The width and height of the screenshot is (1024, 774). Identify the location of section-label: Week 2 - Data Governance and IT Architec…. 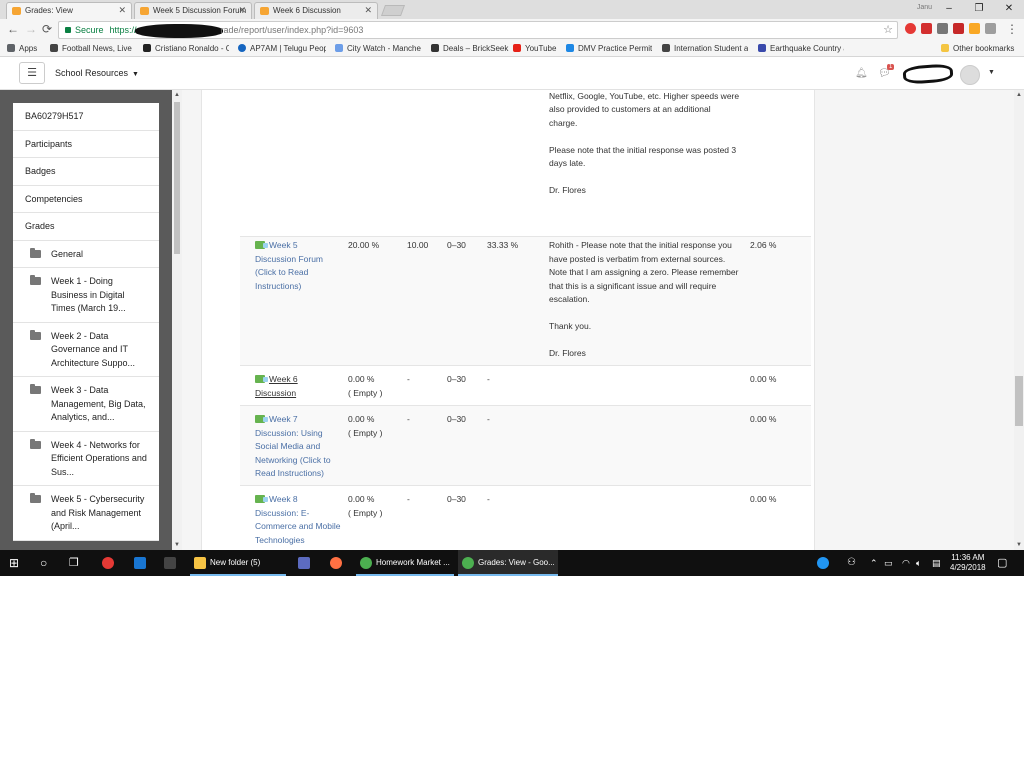
(93, 349).